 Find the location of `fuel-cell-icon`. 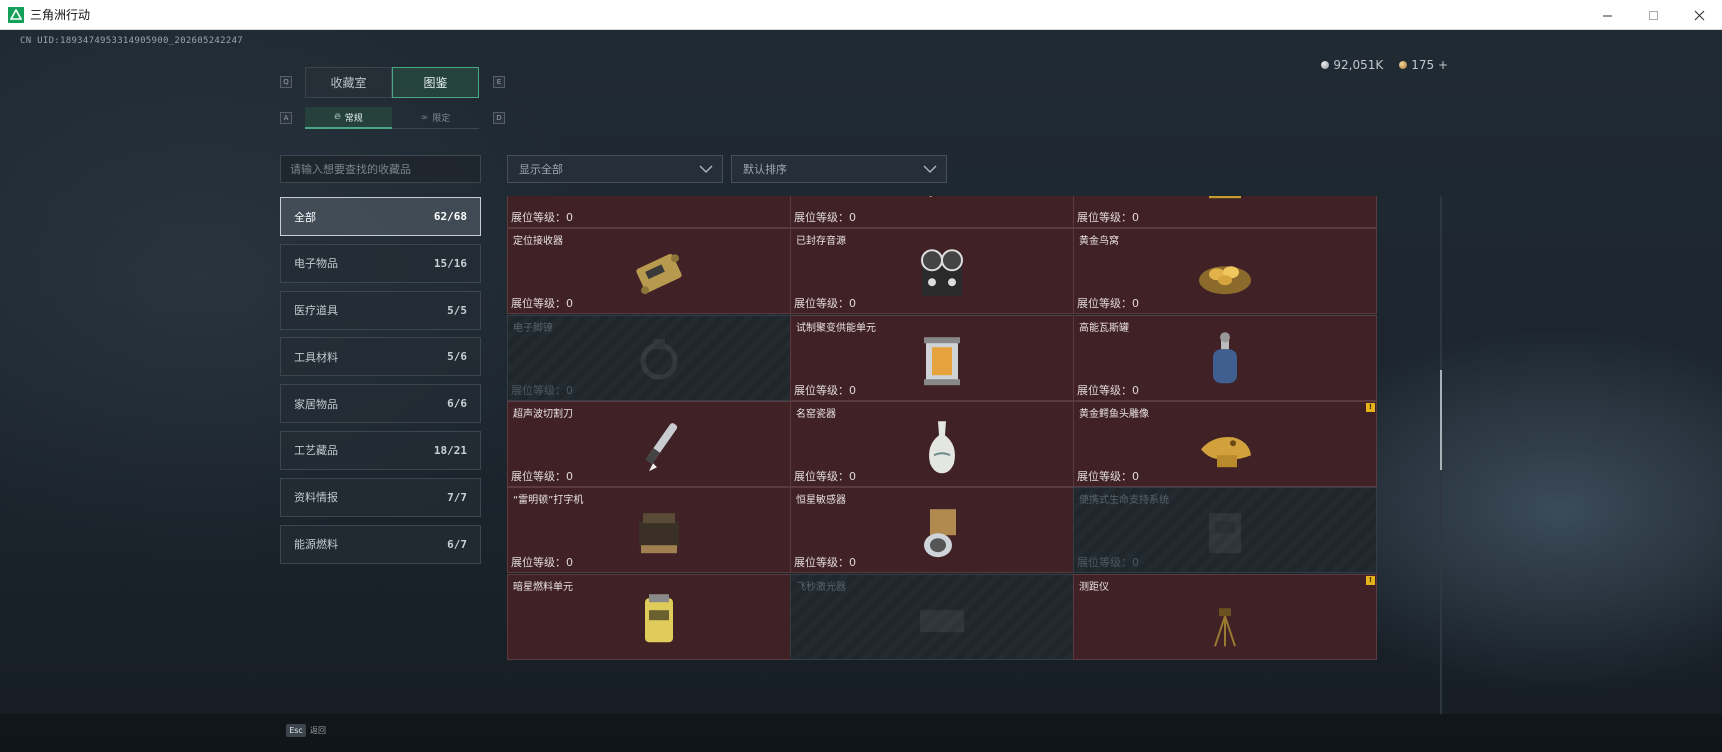

fuel-cell-icon is located at coordinates (659, 617).